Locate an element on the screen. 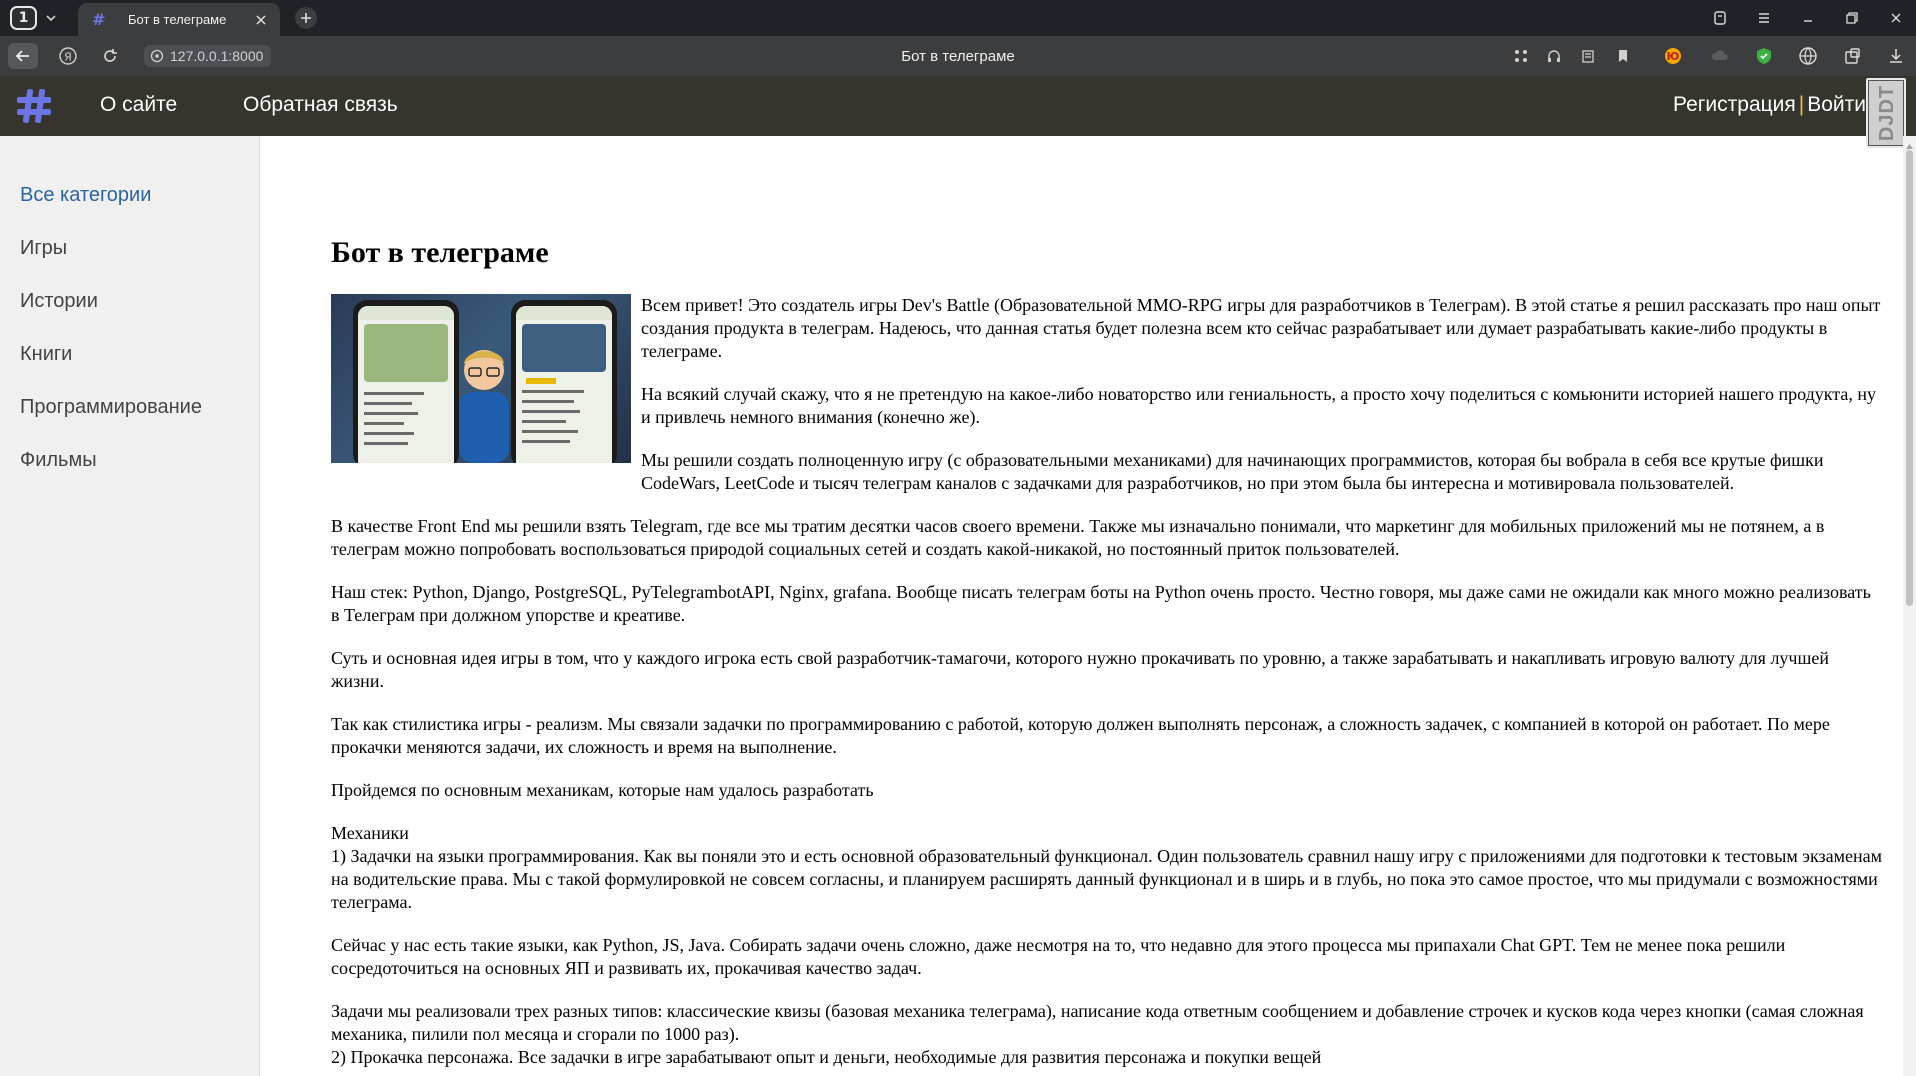 The width and height of the screenshot is (1916, 1076). browser-tab: # Бот в телеграме is located at coordinates (179, 19).